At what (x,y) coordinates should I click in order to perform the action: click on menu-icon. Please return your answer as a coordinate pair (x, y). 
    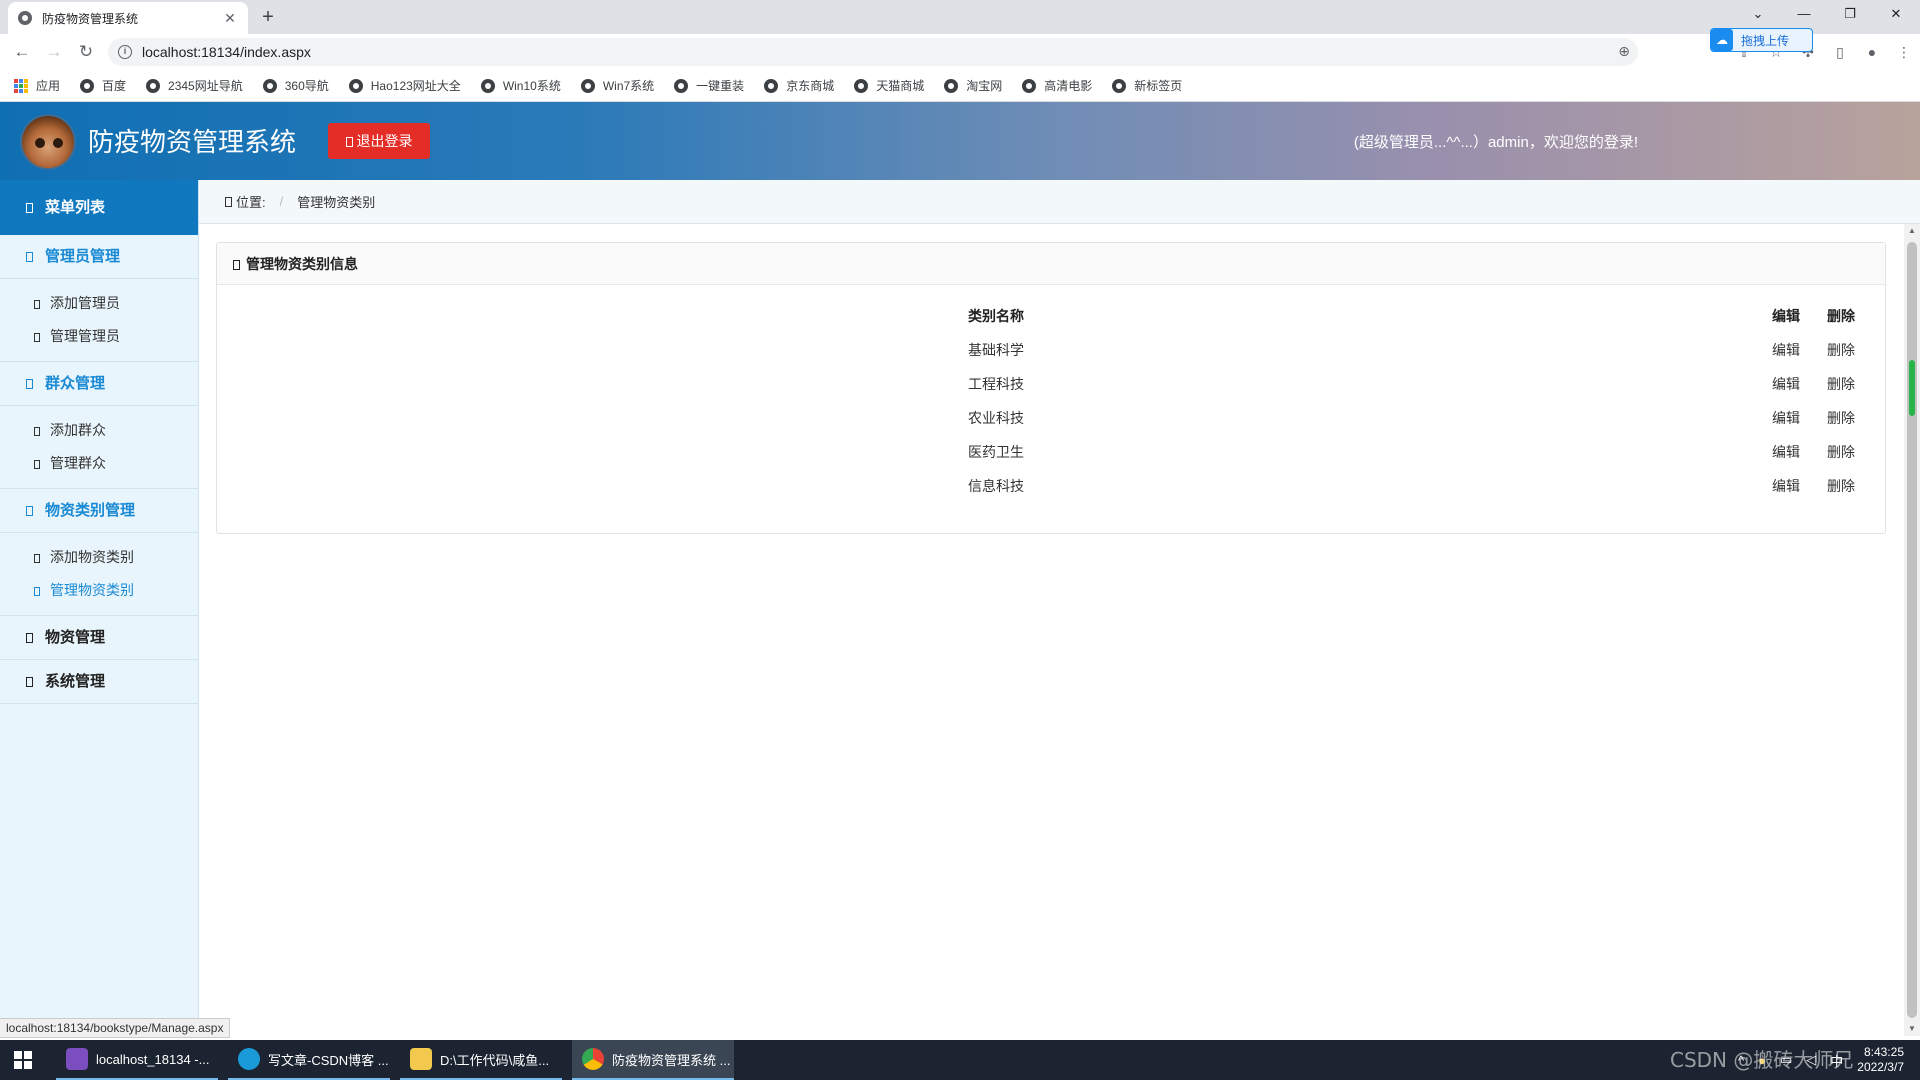
    Looking at the image, I should click on (29, 208).